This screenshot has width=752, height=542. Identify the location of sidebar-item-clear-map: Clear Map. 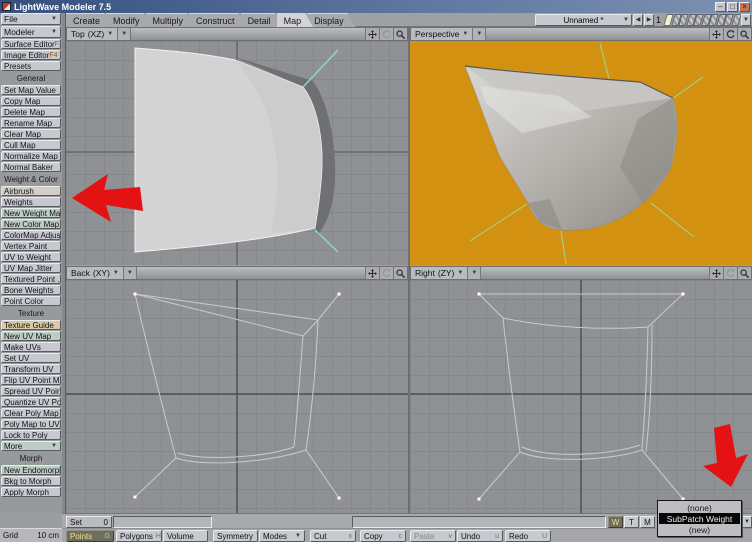
(31, 134).